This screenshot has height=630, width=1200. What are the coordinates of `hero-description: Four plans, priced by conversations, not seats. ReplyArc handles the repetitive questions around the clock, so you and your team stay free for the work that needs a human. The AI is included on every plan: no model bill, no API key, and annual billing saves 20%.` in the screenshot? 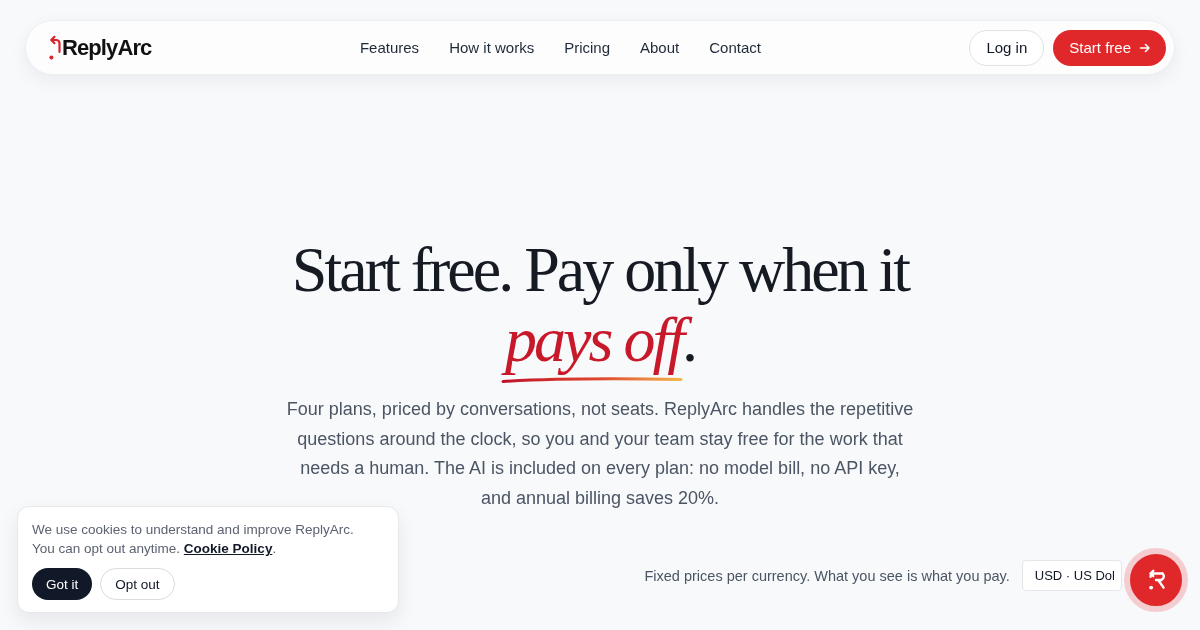 It's located at (600, 454).